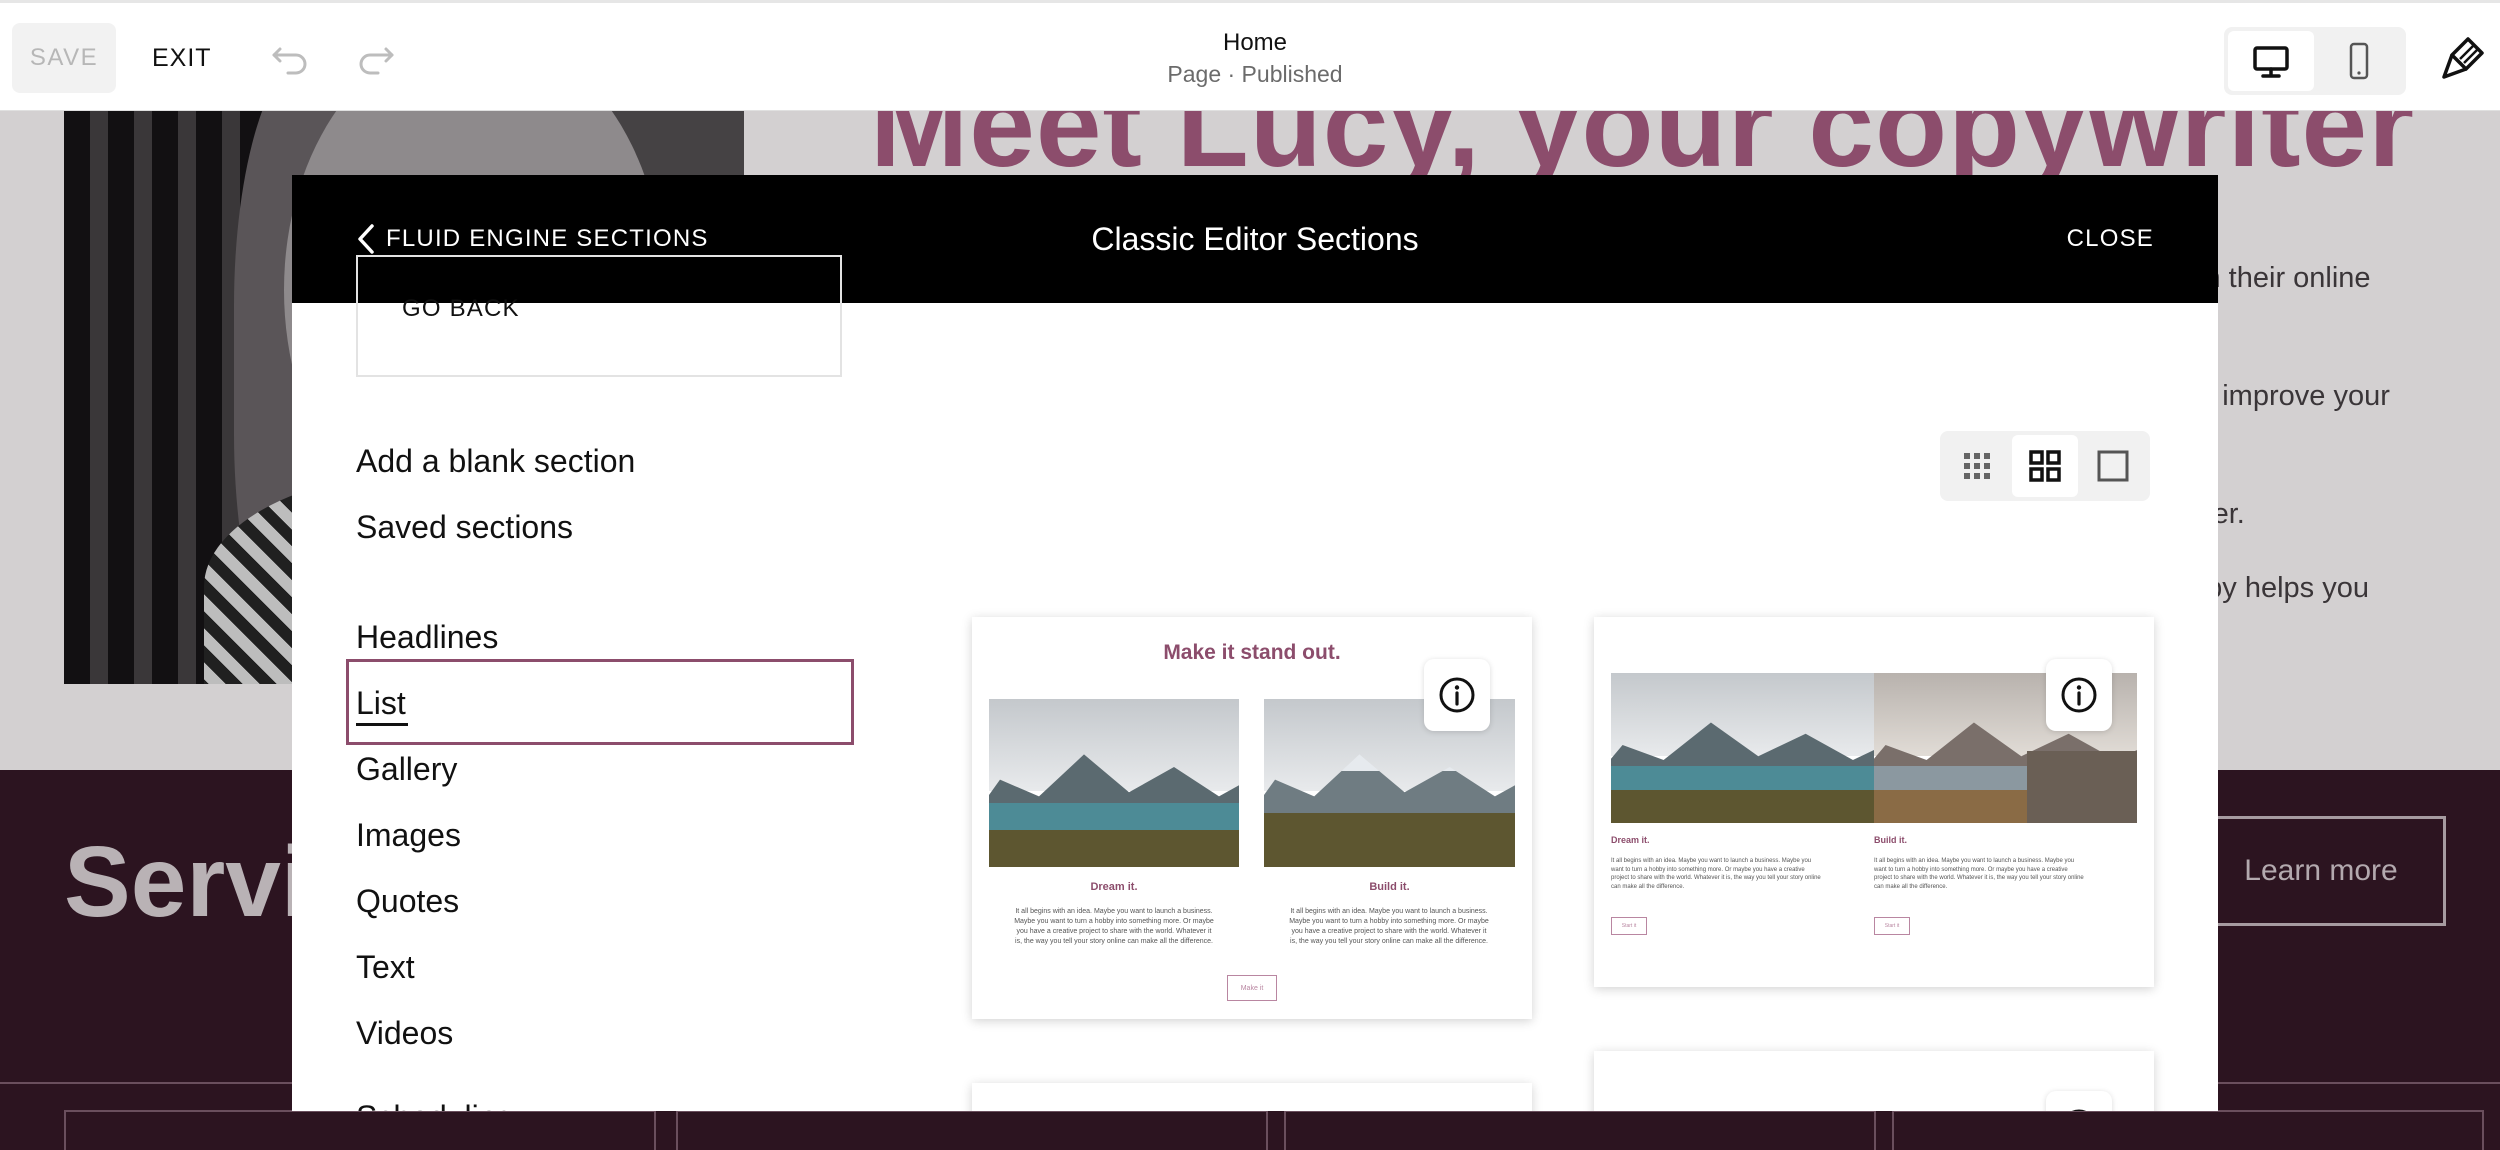 This screenshot has height=1150, width=2500. I want to click on category-quotes: Quotes, so click(407, 901).